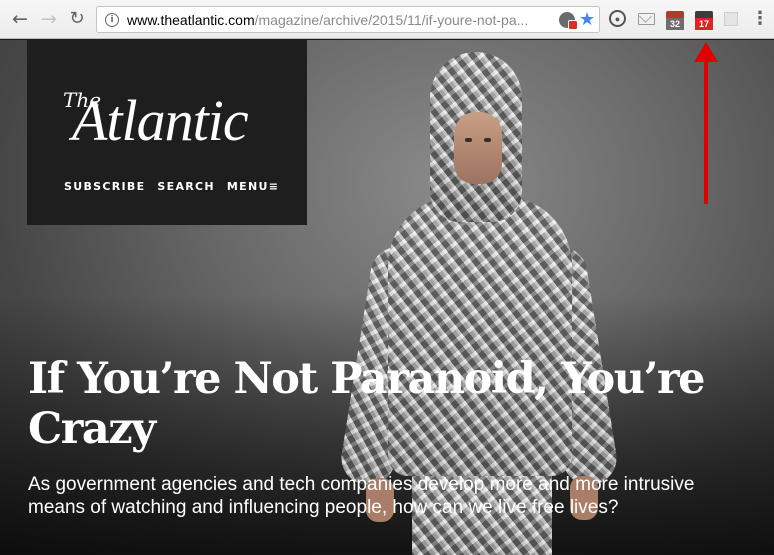 The image size is (774, 555). Describe the element at coordinates (20, 19) in the screenshot. I see `back-arrow-icon: ←` at that location.